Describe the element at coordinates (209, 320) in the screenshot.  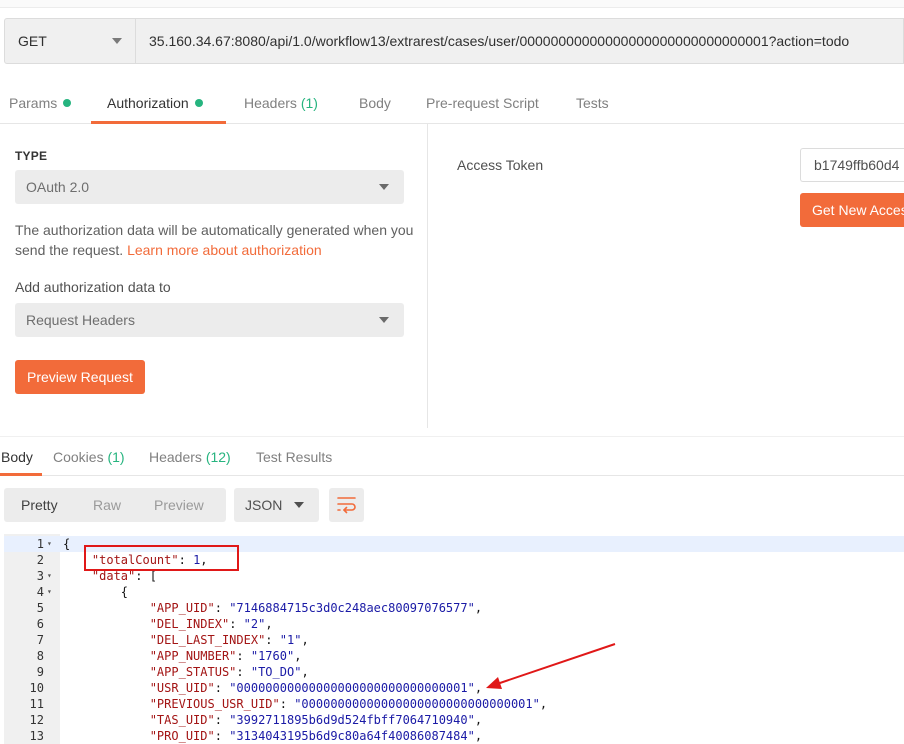
I see `add-auth-to-select: Request Headers` at that location.